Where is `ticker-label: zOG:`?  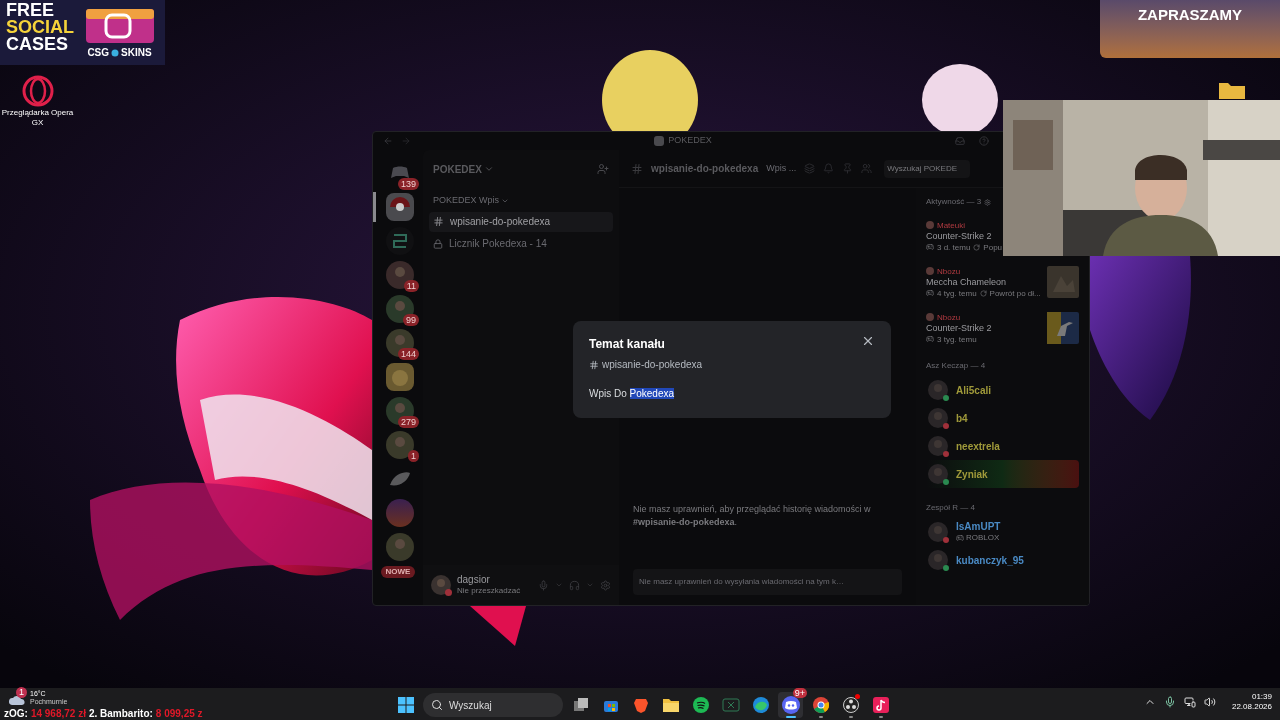 ticker-label: zOG: is located at coordinates (16, 714).